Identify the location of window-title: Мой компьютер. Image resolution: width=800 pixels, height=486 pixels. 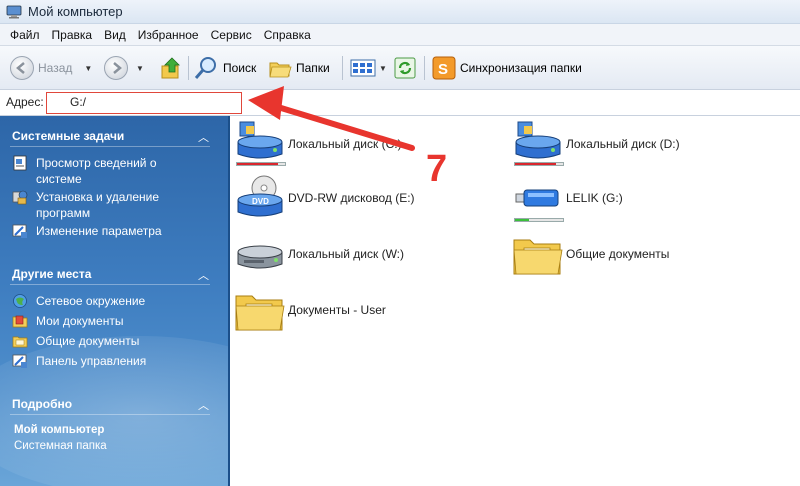
(75, 11).